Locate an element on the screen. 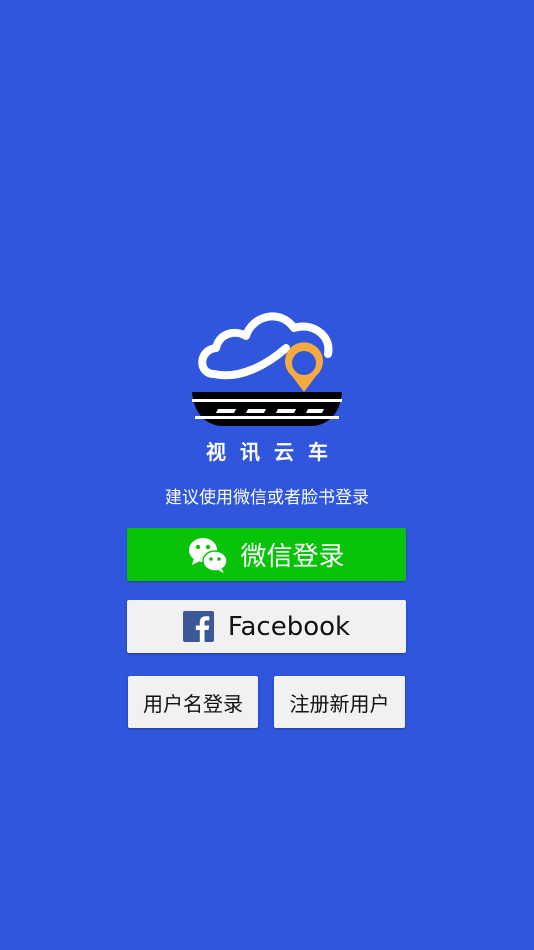 The width and height of the screenshot is (534, 950). wechat-login-label: 微信登录 is located at coordinates (292, 557).